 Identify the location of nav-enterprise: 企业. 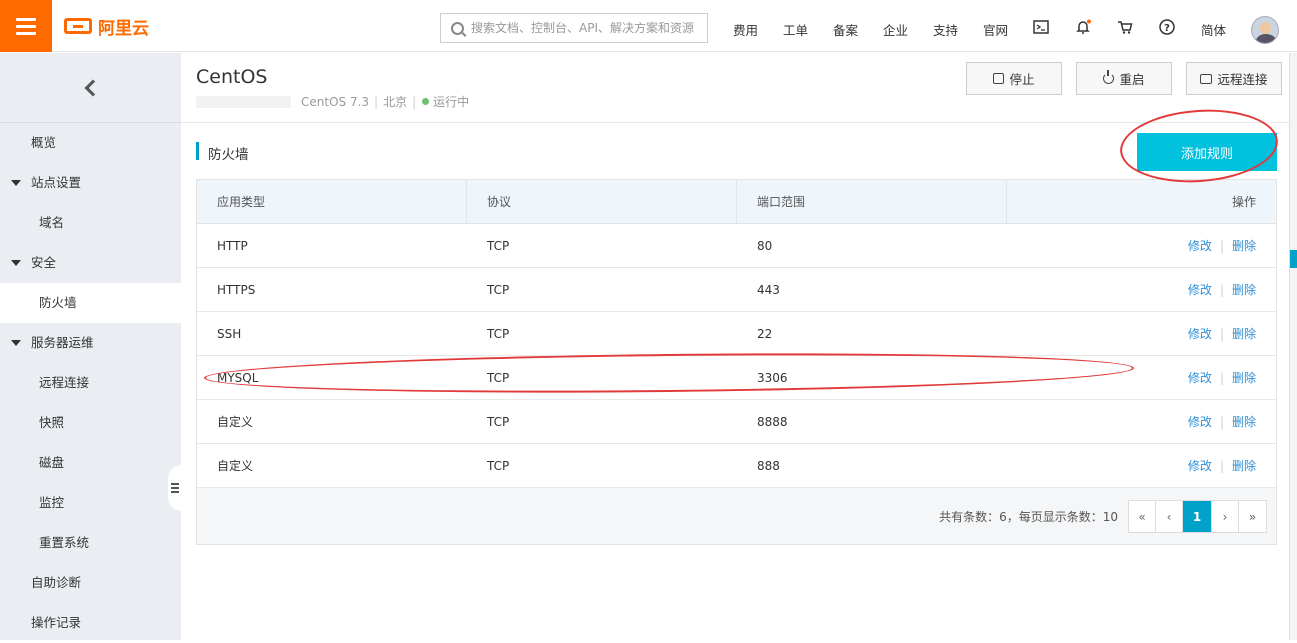
(895, 29).